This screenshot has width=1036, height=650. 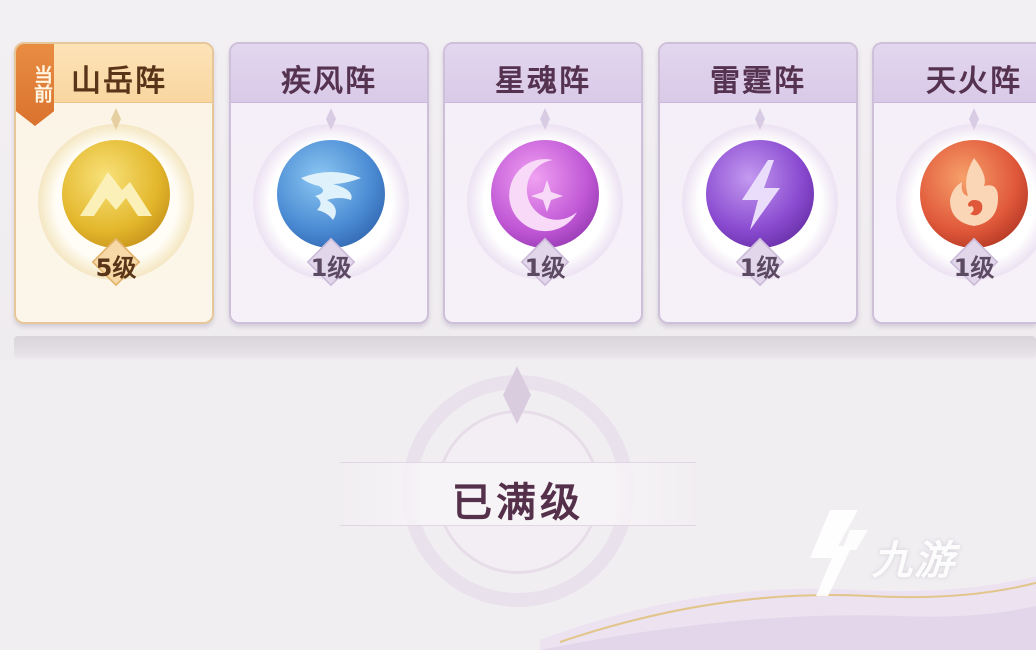 I want to click on panel-divider, so click(x=525, y=347).